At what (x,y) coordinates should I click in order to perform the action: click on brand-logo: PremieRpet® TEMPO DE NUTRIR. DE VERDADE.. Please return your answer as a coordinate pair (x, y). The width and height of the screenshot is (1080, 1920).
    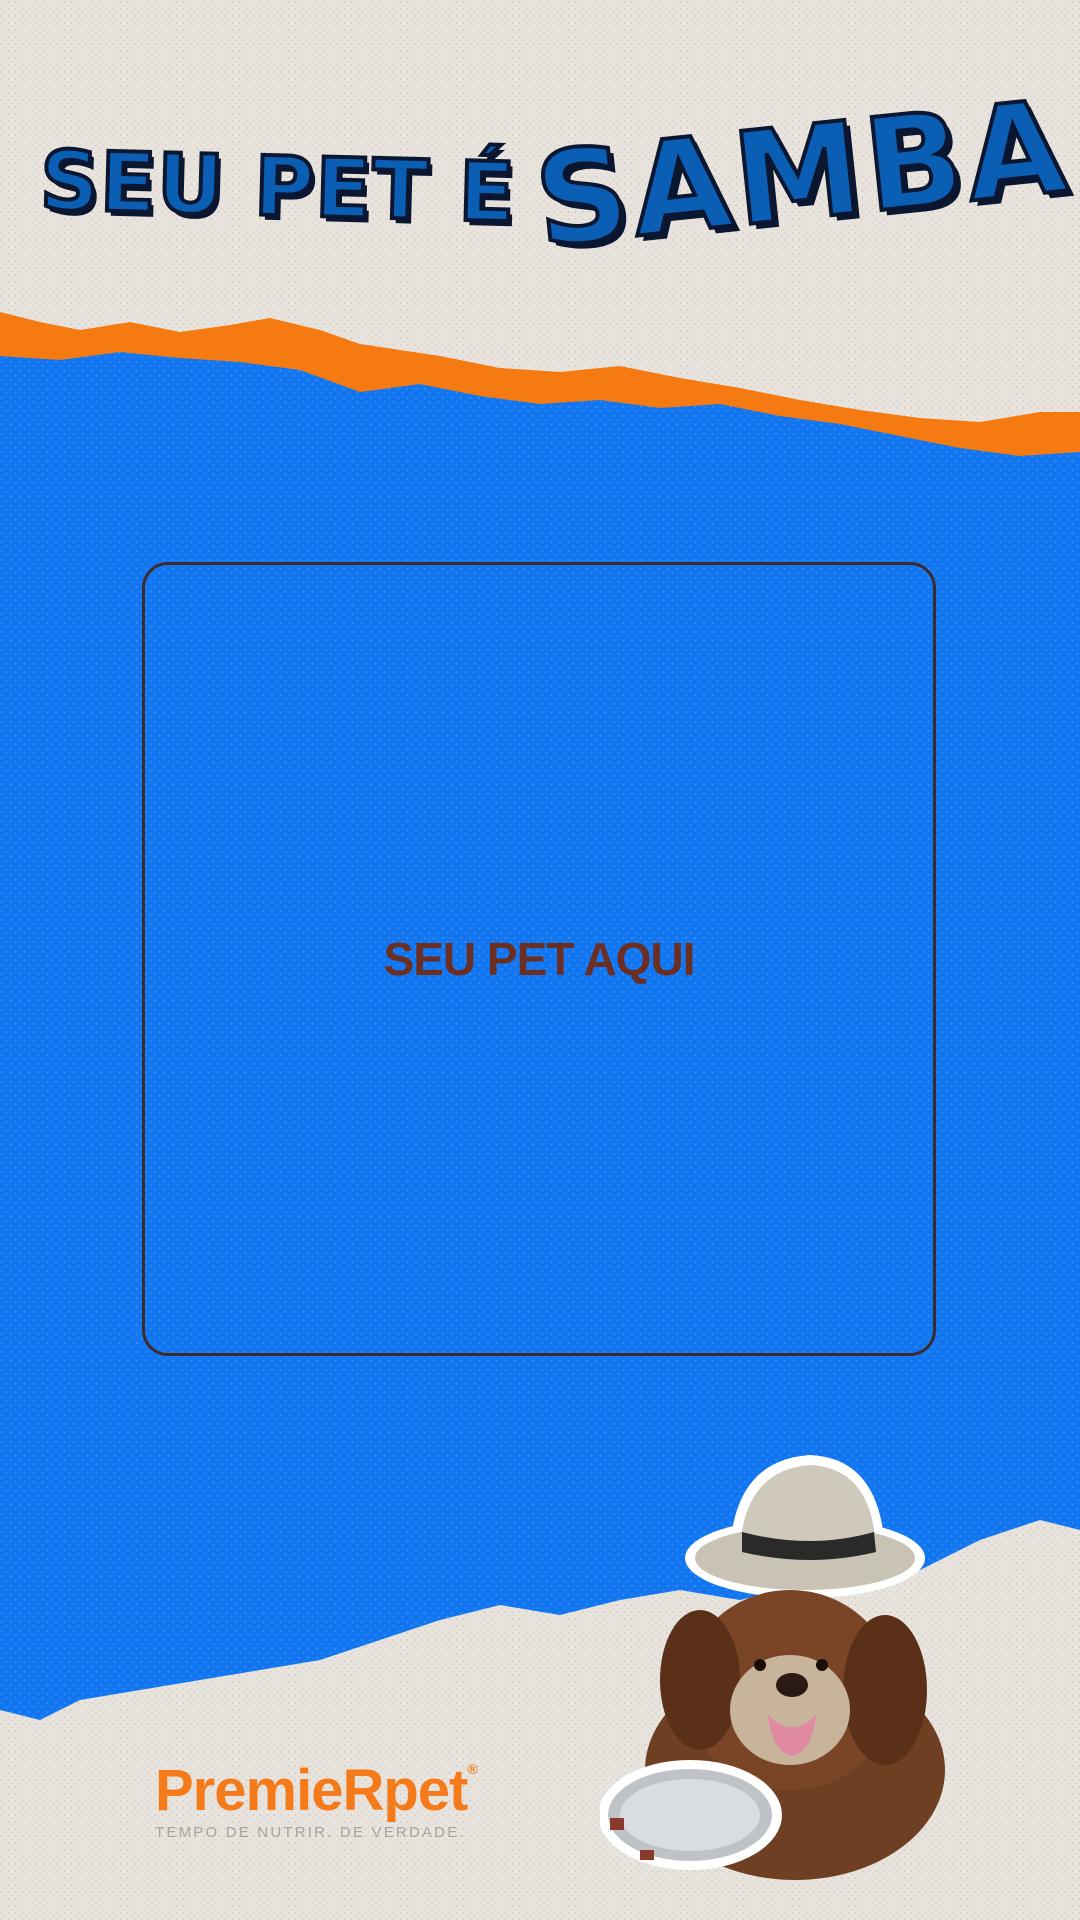
    Looking at the image, I should click on (320, 1800).